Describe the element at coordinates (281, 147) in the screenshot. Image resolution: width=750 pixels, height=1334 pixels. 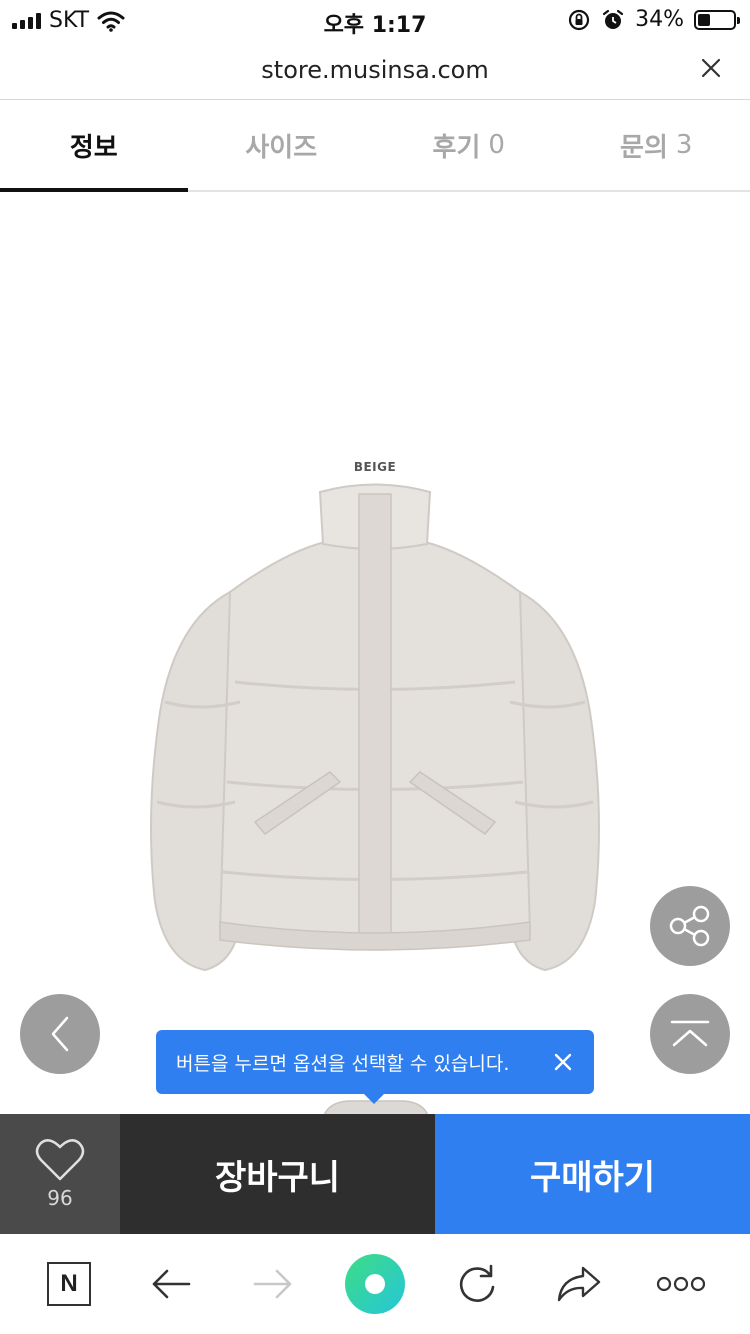
I see `tab-label: 사이즈` at that location.